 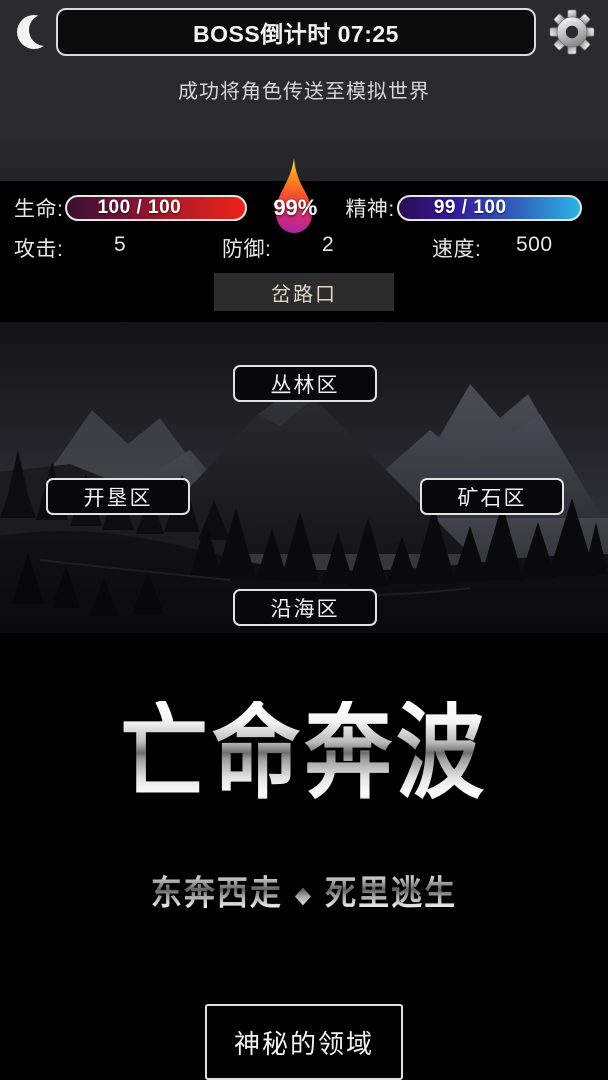 I want to click on status-message: 成功将角色传送至模拟世界, so click(x=304, y=92).